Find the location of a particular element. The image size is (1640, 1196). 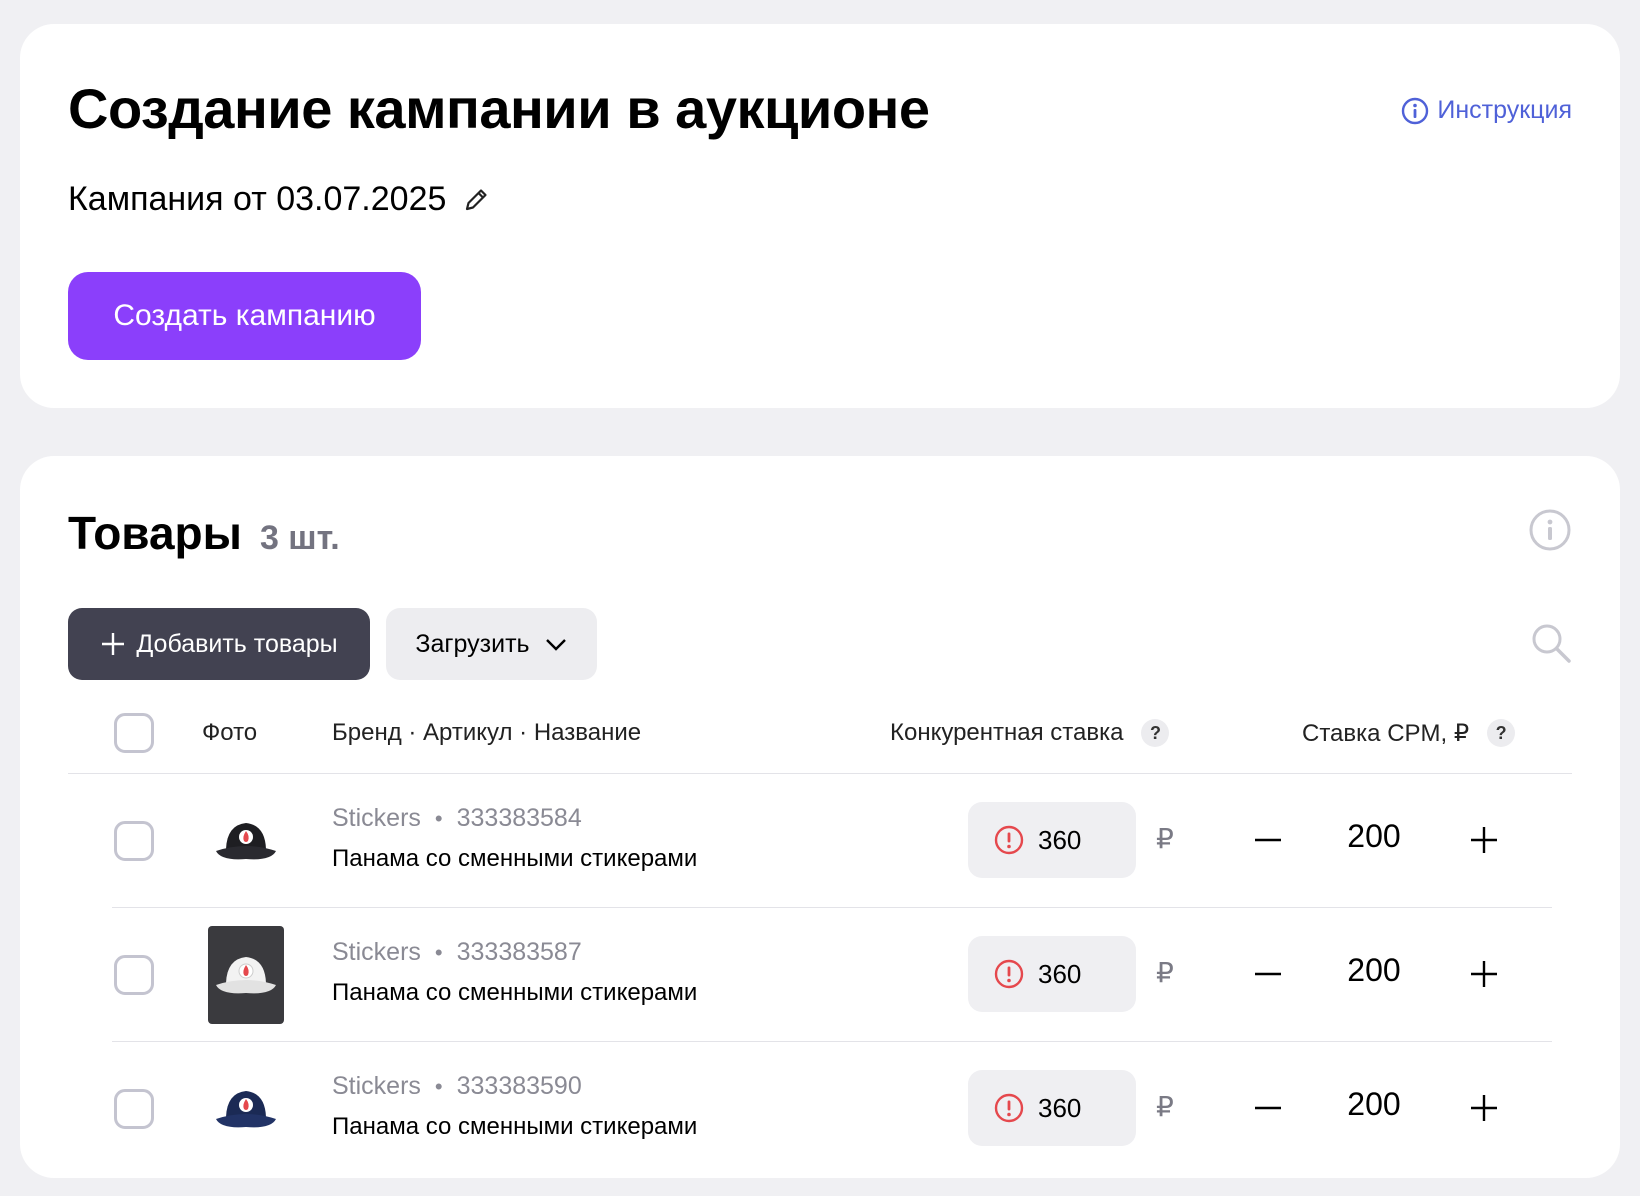

select-all-cell is located at coordinates (134, 733).